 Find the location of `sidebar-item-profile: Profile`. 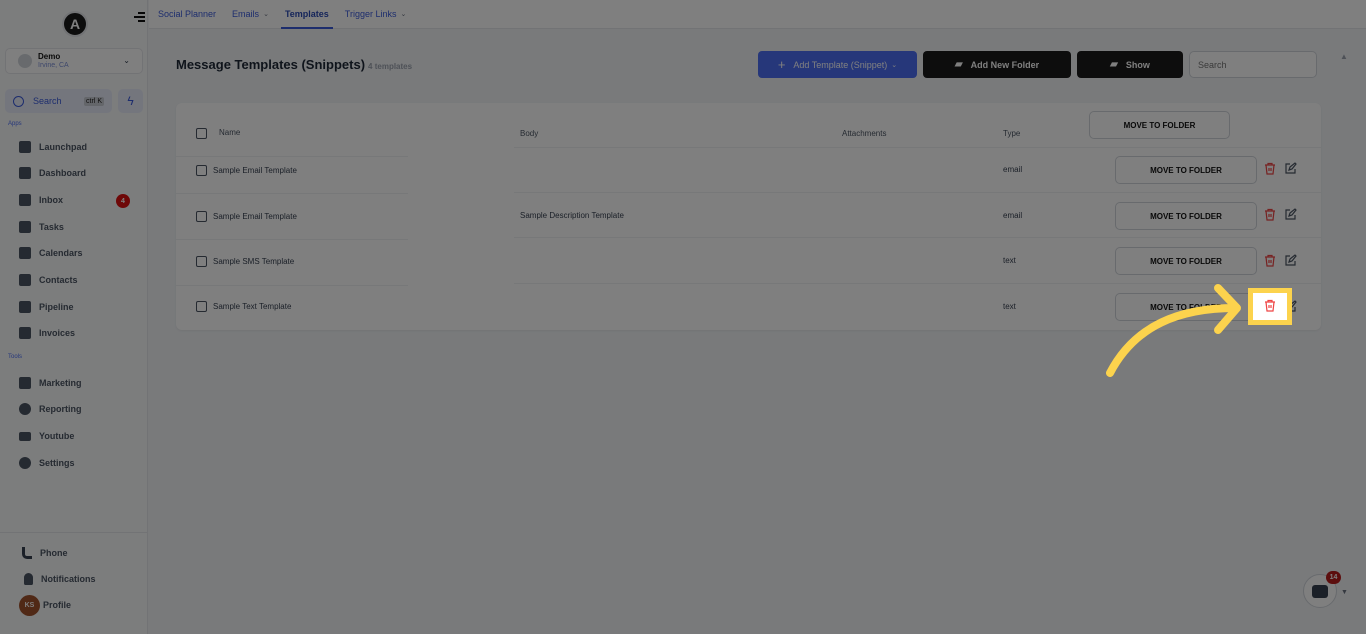

sidebar-item-profile: Profile is located at coordinates (57, 605).